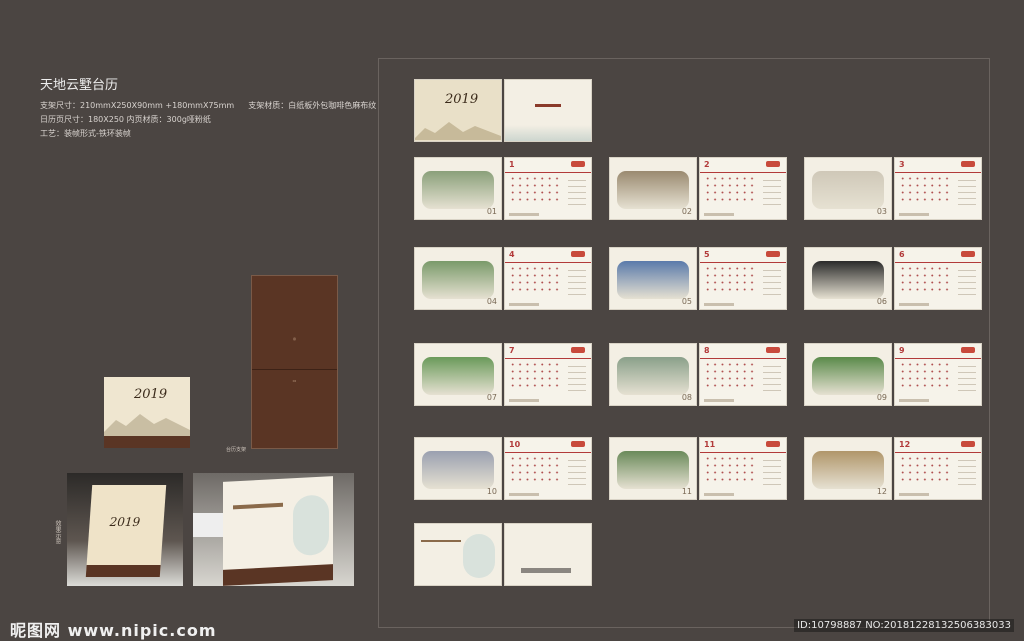  Describe the element at coordinates (707, 350) in the screenshot. I see `month-number: 8` at that location.